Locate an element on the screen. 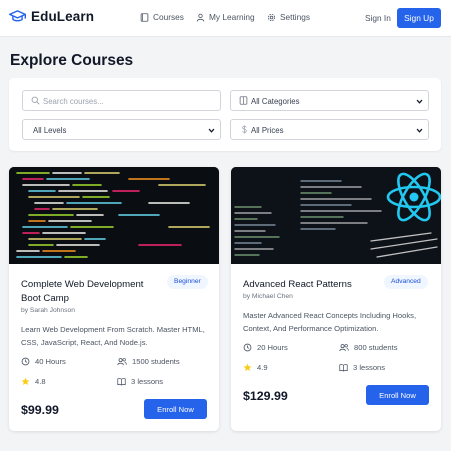 Image resolution: width=451 pixels, height=451 pixels. level-select: All Levels is located at coordinates (121, 129).